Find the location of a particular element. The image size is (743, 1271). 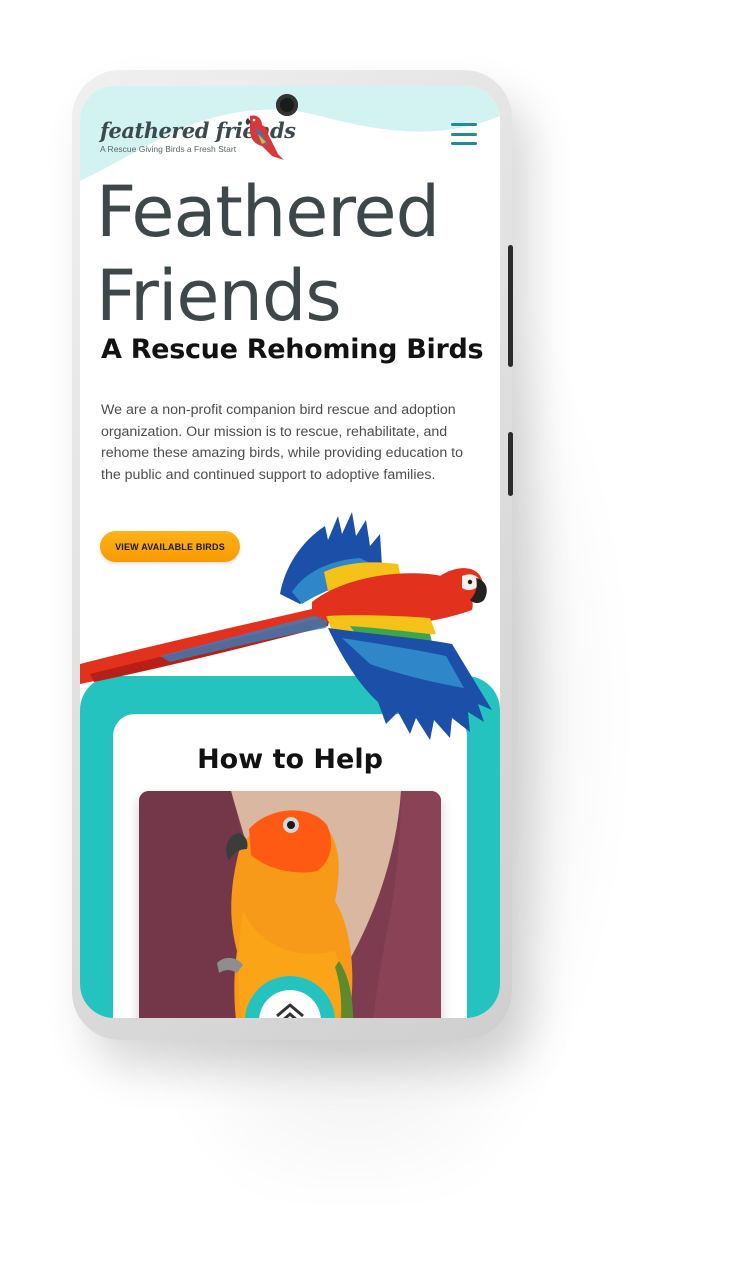

hero-title: Feathered Friends is located at coordinates (268, 254).